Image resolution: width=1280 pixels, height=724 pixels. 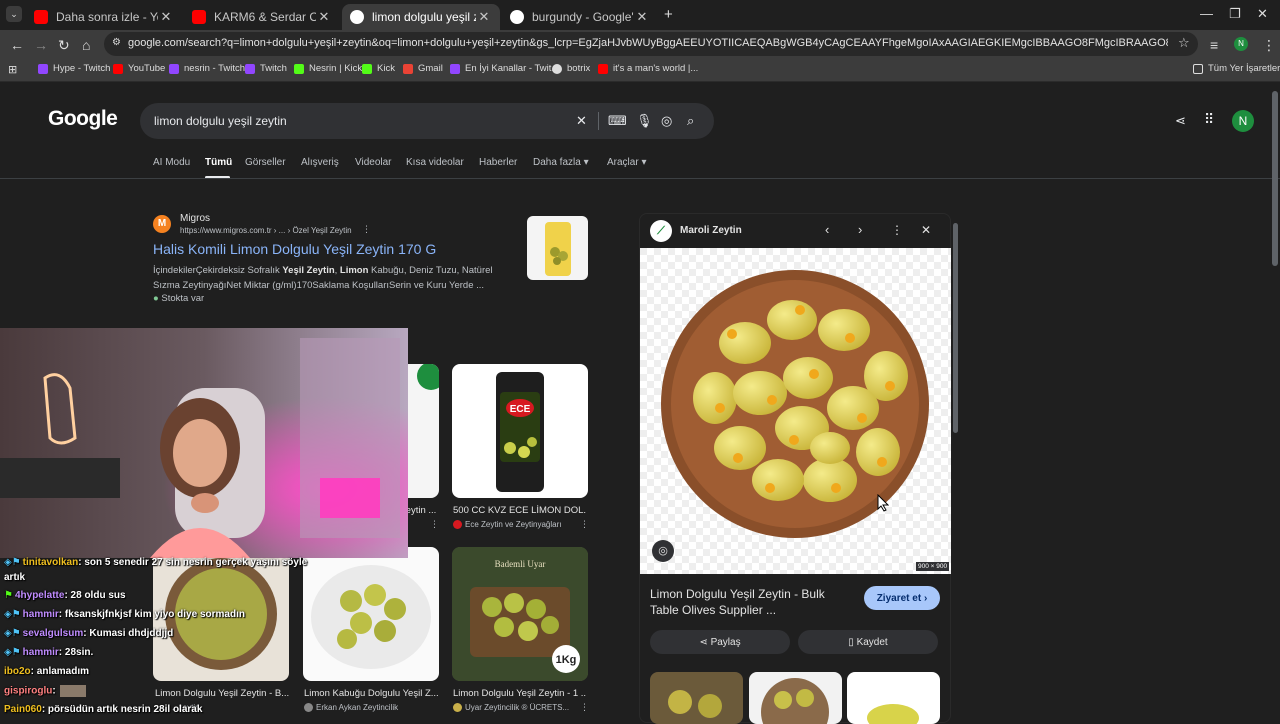 I want to click on tab-ai-mode: AI Modu, so click(x=171, y=162).